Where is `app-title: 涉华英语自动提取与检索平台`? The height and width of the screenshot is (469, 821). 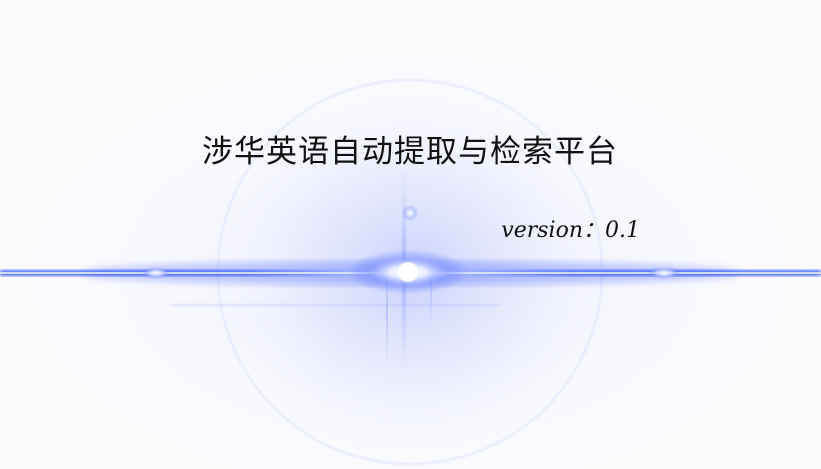
app-title: 涉华英语自动提取与检索平台 is located at coordinates (410, 152).